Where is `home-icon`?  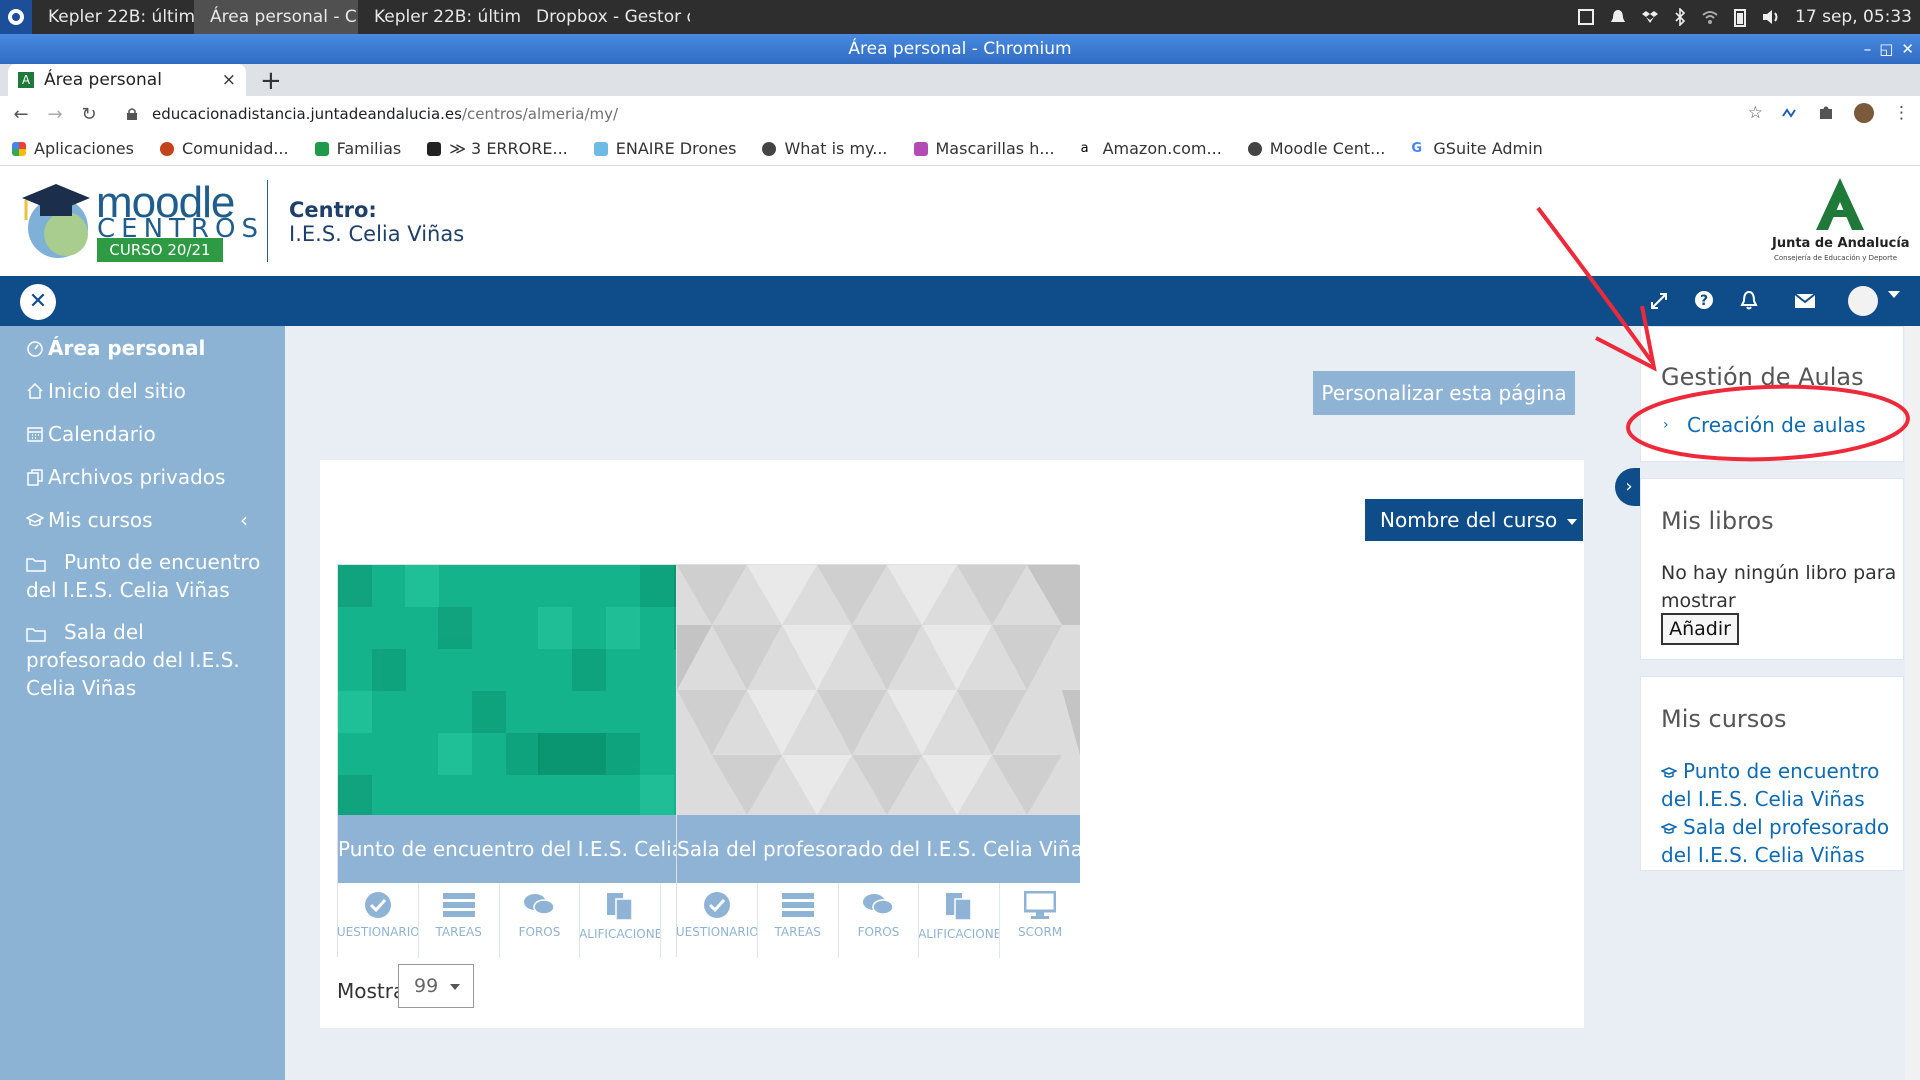 home-icon is located at coordinates (35, 390).